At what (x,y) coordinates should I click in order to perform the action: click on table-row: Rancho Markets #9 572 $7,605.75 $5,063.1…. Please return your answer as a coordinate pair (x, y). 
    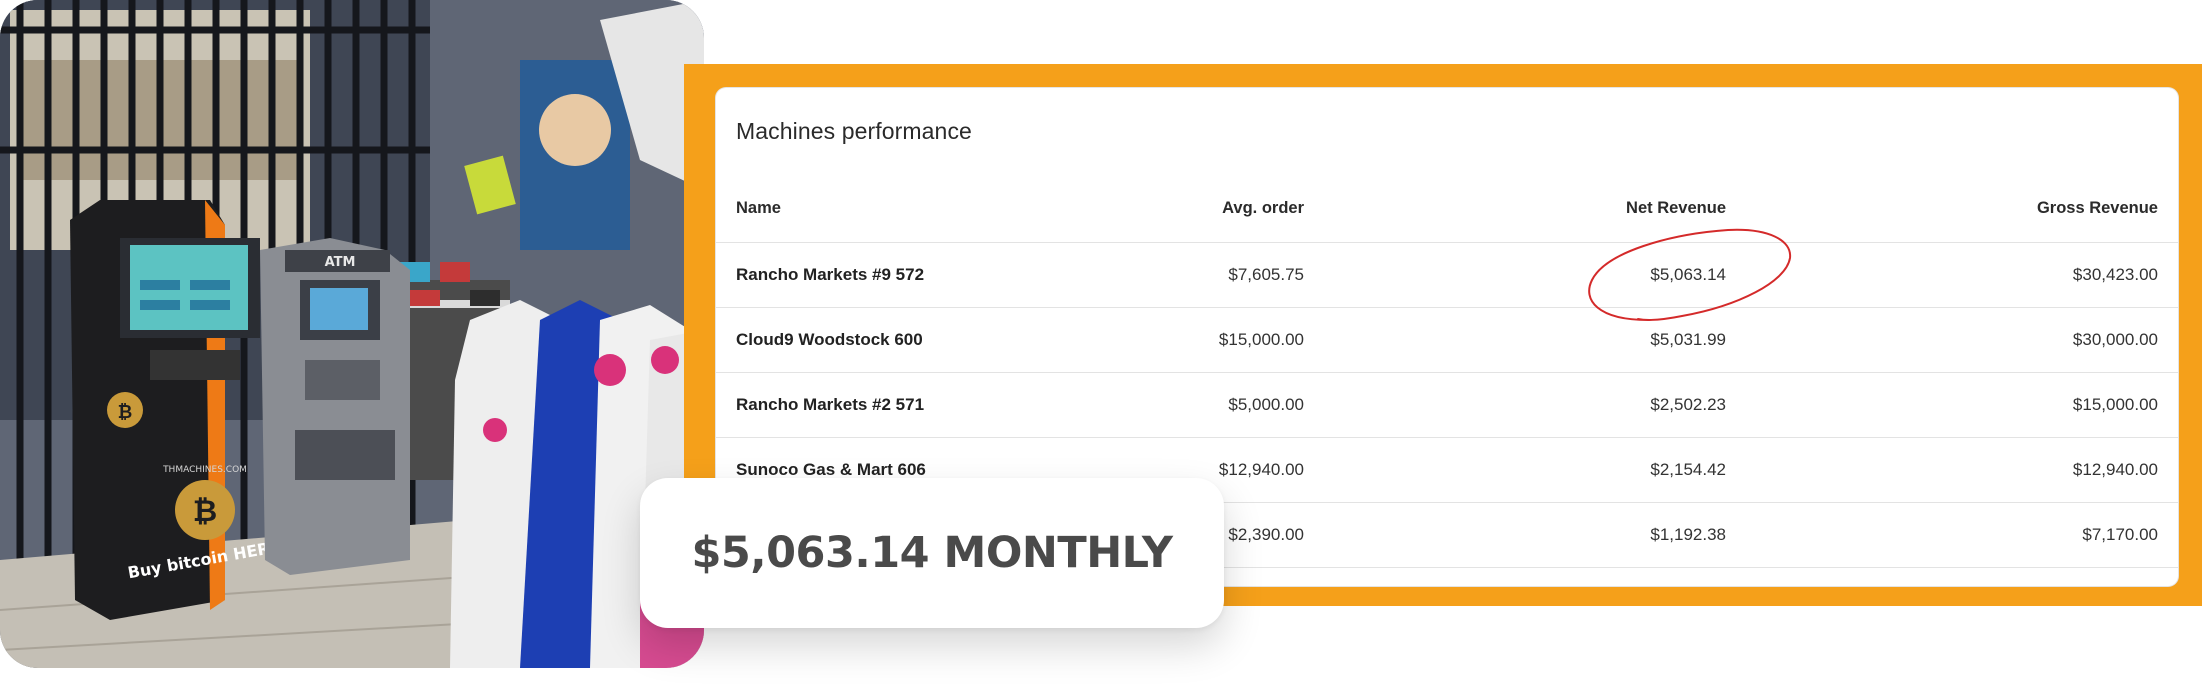
    Looking at the image, I should click on (1447, 275).